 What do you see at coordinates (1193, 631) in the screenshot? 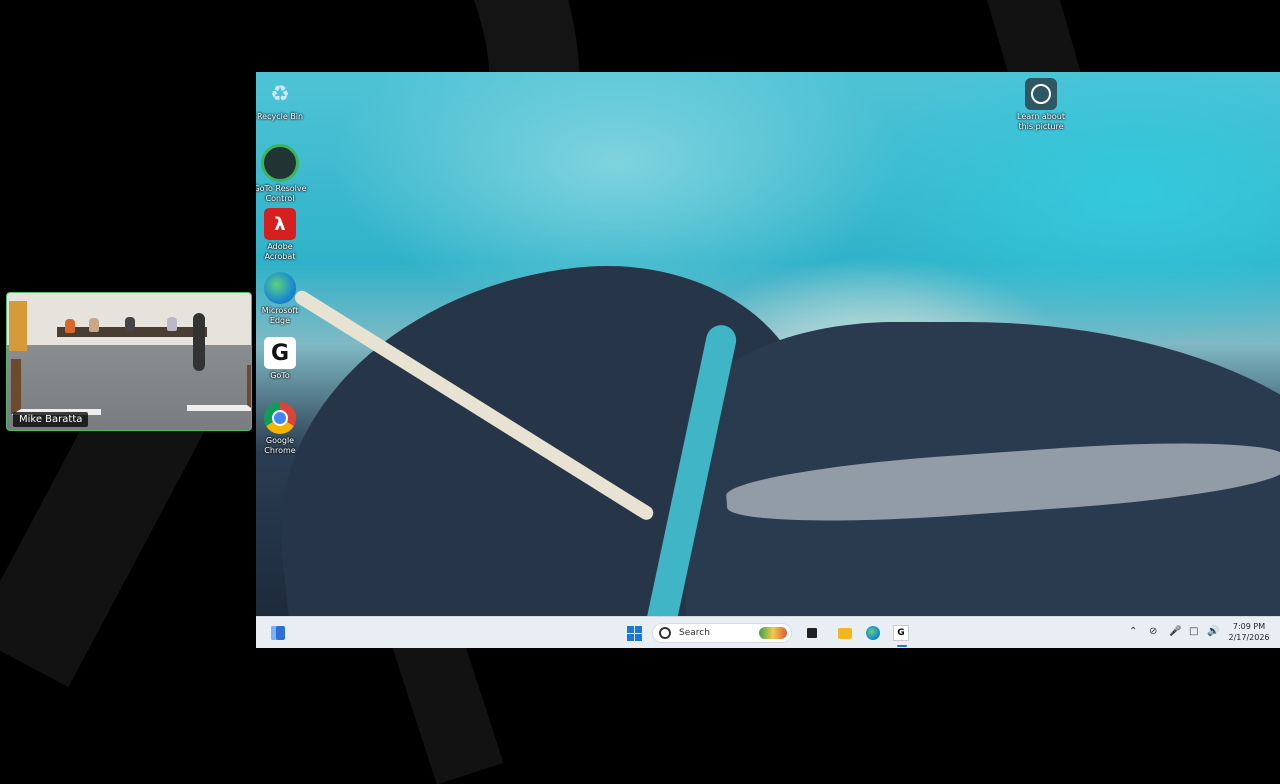
I see `display-icon: □` at bounding box center [1193, 631].